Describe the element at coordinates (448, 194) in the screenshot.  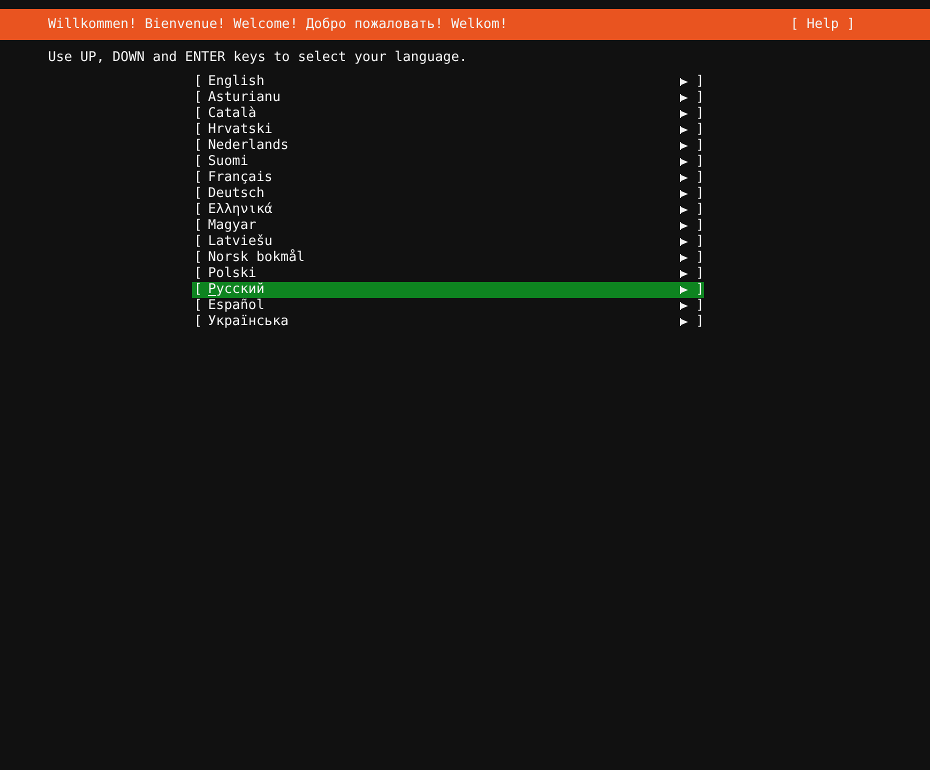
I see `language-option: [ Deutsch ]` at that location.